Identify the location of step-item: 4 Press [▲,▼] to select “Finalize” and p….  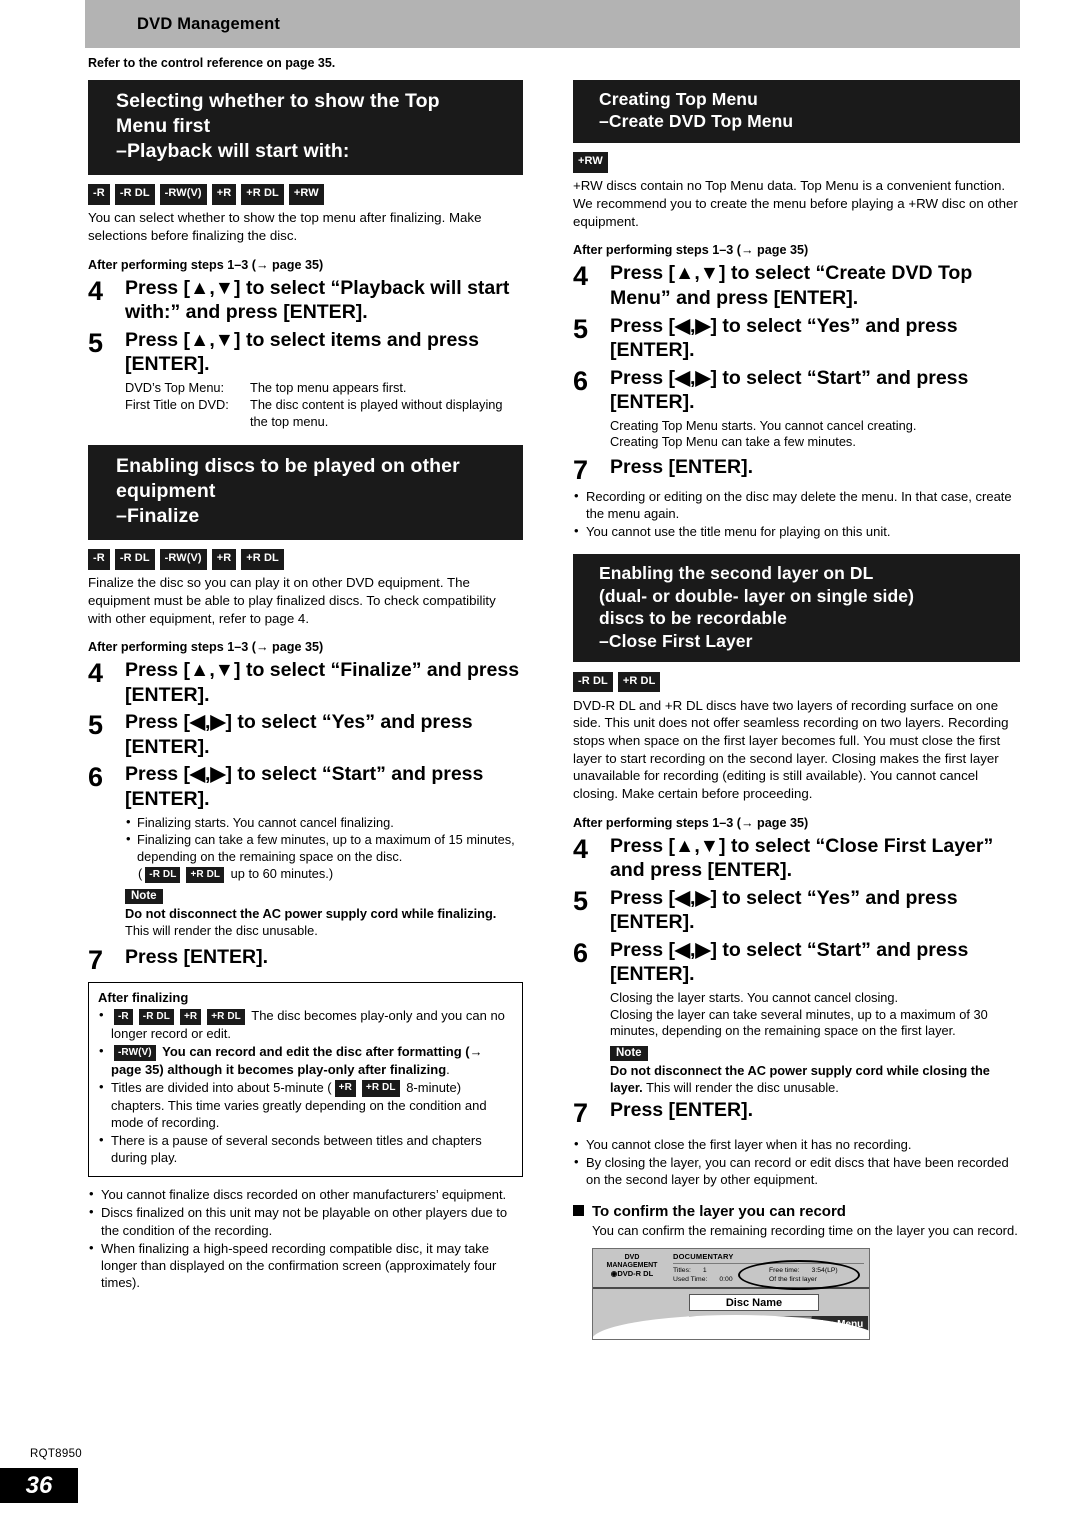
(305, 682).